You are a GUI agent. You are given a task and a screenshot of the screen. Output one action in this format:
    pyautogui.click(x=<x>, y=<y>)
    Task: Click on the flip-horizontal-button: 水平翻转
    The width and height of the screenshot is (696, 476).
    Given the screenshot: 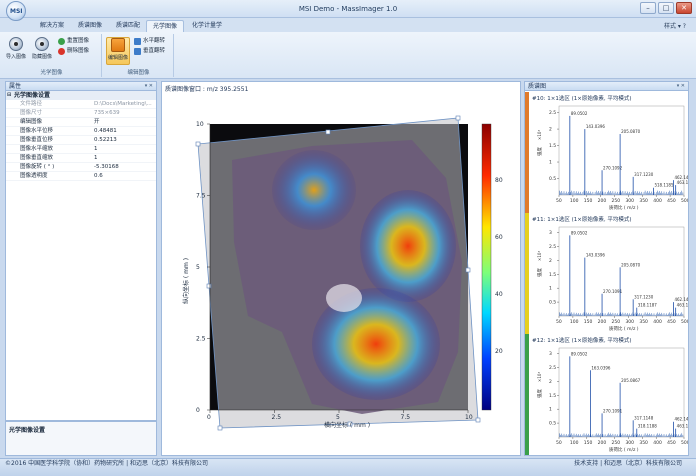 What is the action you would take?
    pyautogui.click(x=149, y=41)
    